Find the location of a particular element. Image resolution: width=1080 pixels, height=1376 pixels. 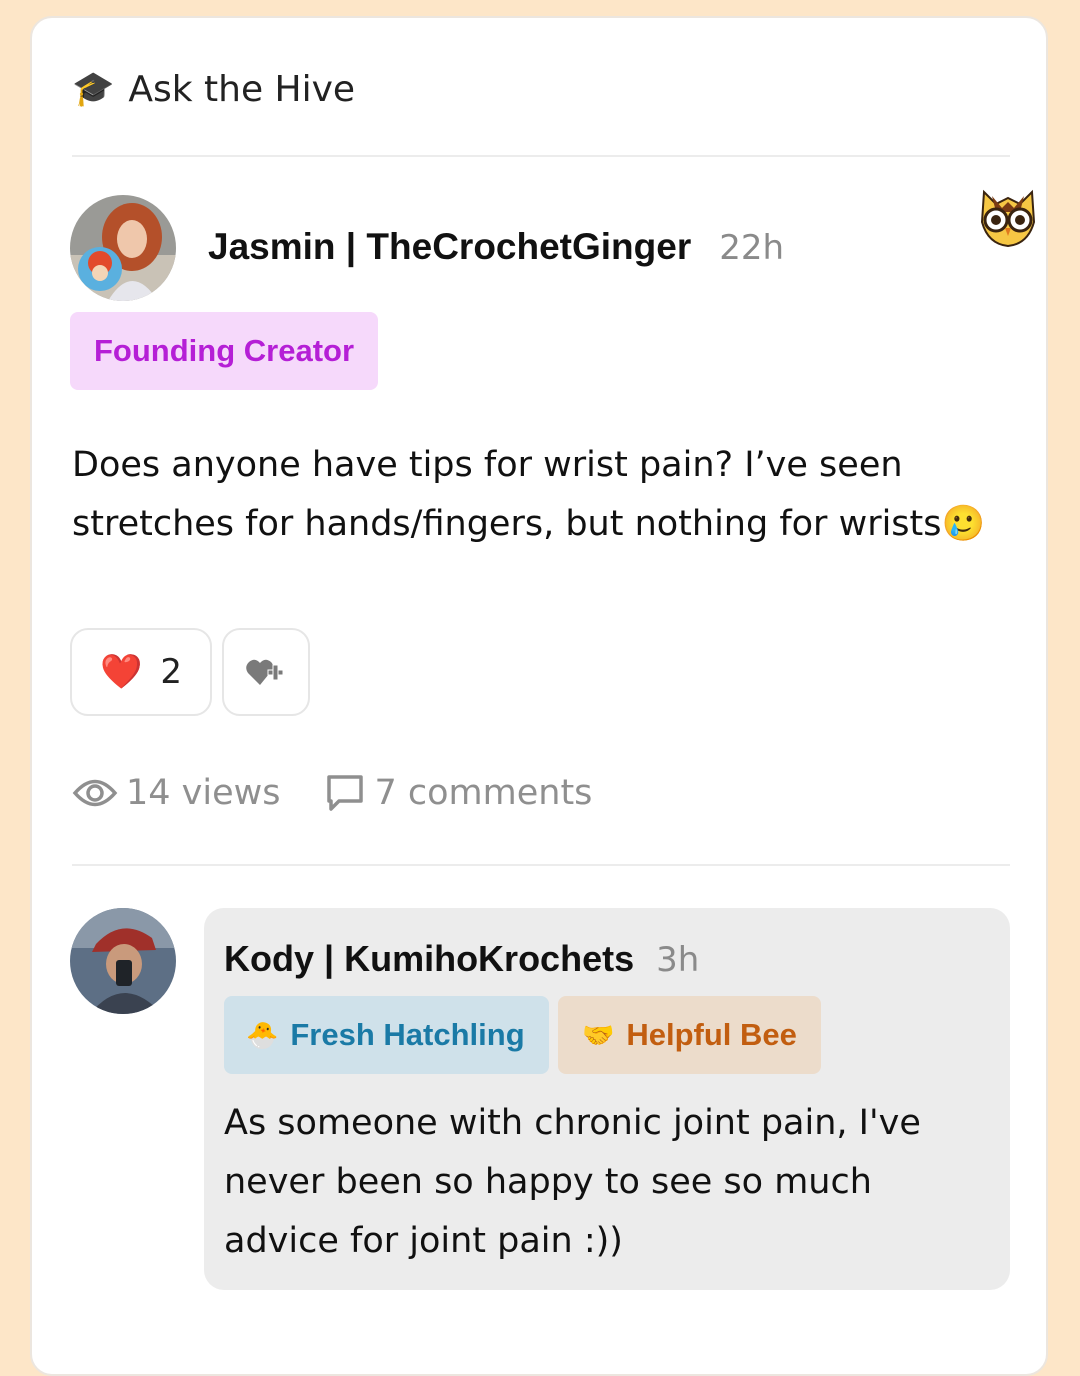

post-stats: 14 views 7 comments is located at coordinates (332, 793).